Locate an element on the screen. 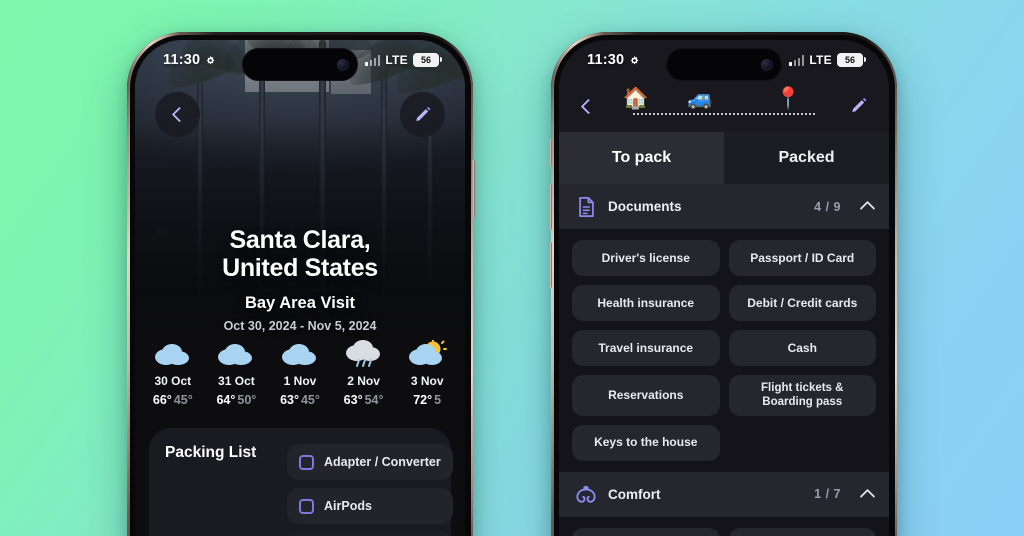 This screenshot has height=536, width=1024. packing-list-title: Packing List is located at coordinates (211, 452).